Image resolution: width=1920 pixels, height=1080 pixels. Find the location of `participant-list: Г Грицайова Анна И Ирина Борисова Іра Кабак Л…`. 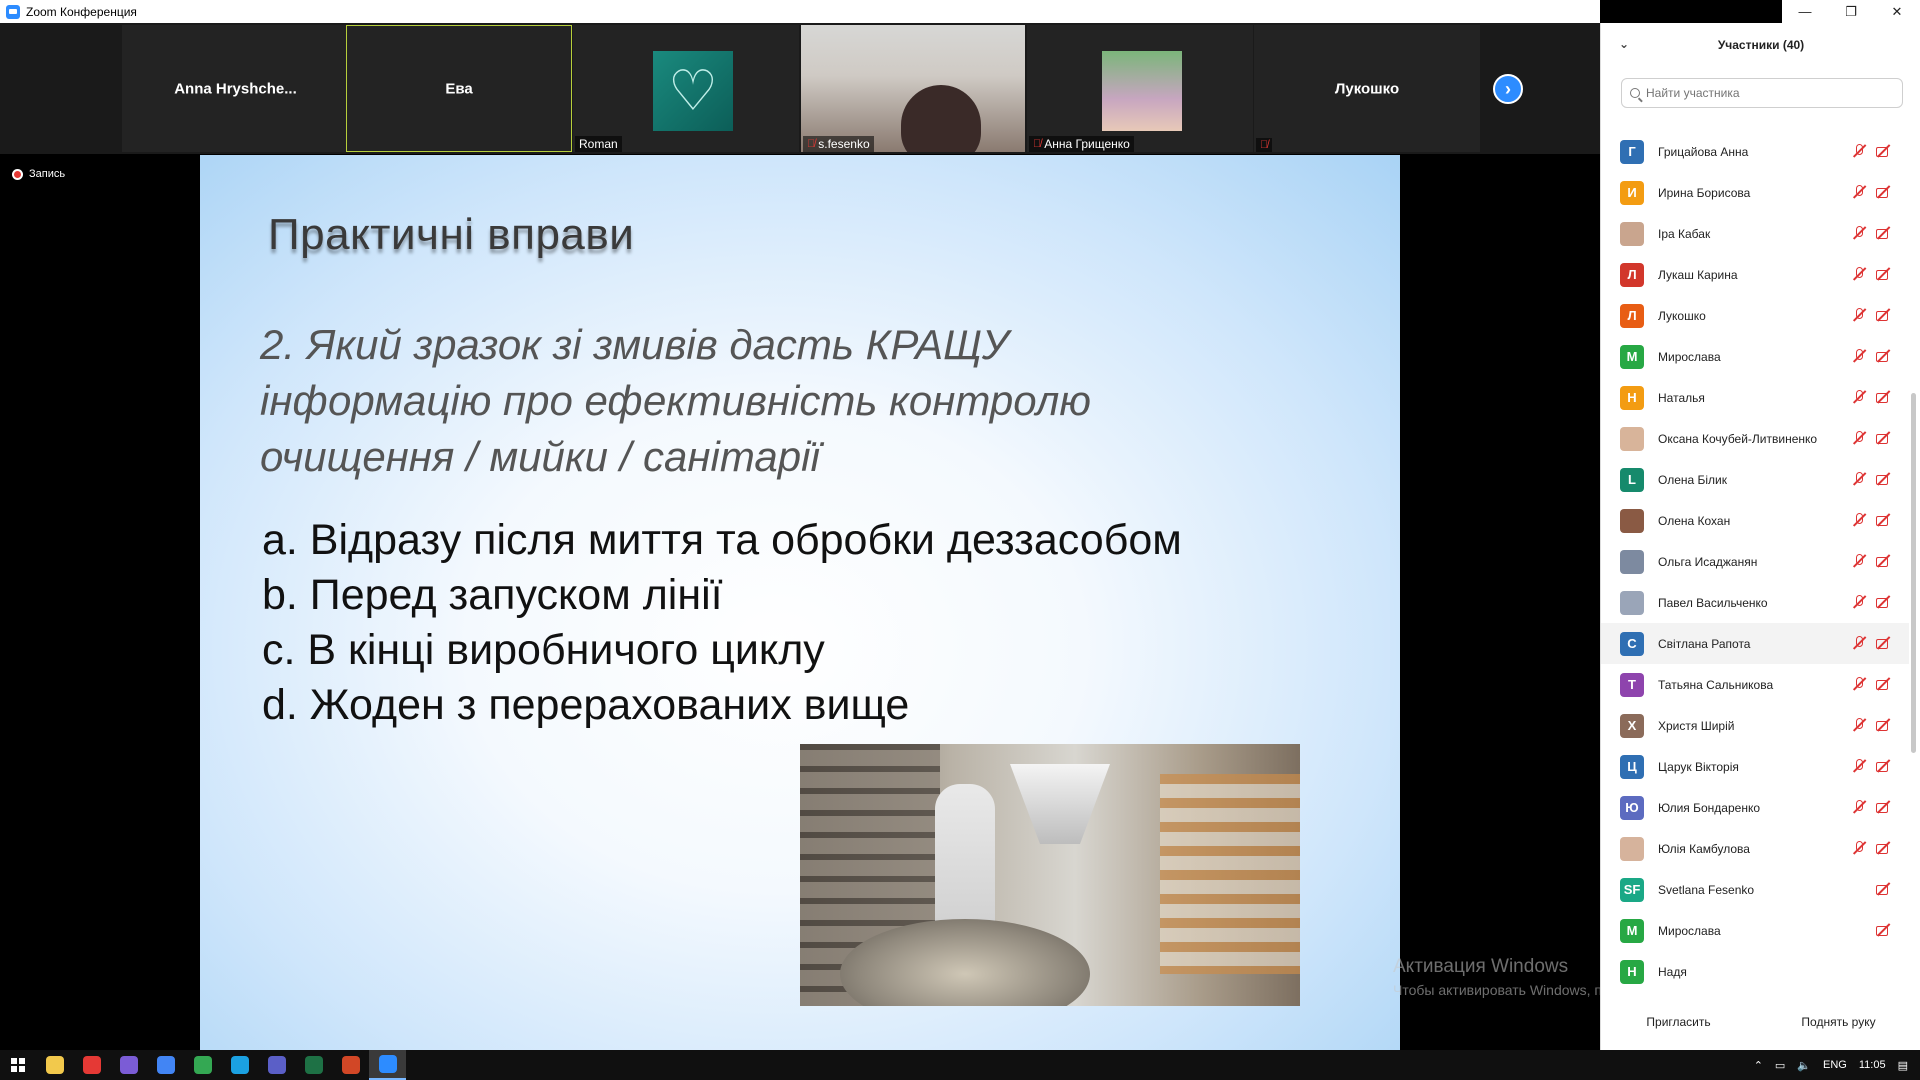

participant-list: Г Грицайова Анна И Ирина Борисова Іра Кабак Л… is located at coordinates (1755, 562).